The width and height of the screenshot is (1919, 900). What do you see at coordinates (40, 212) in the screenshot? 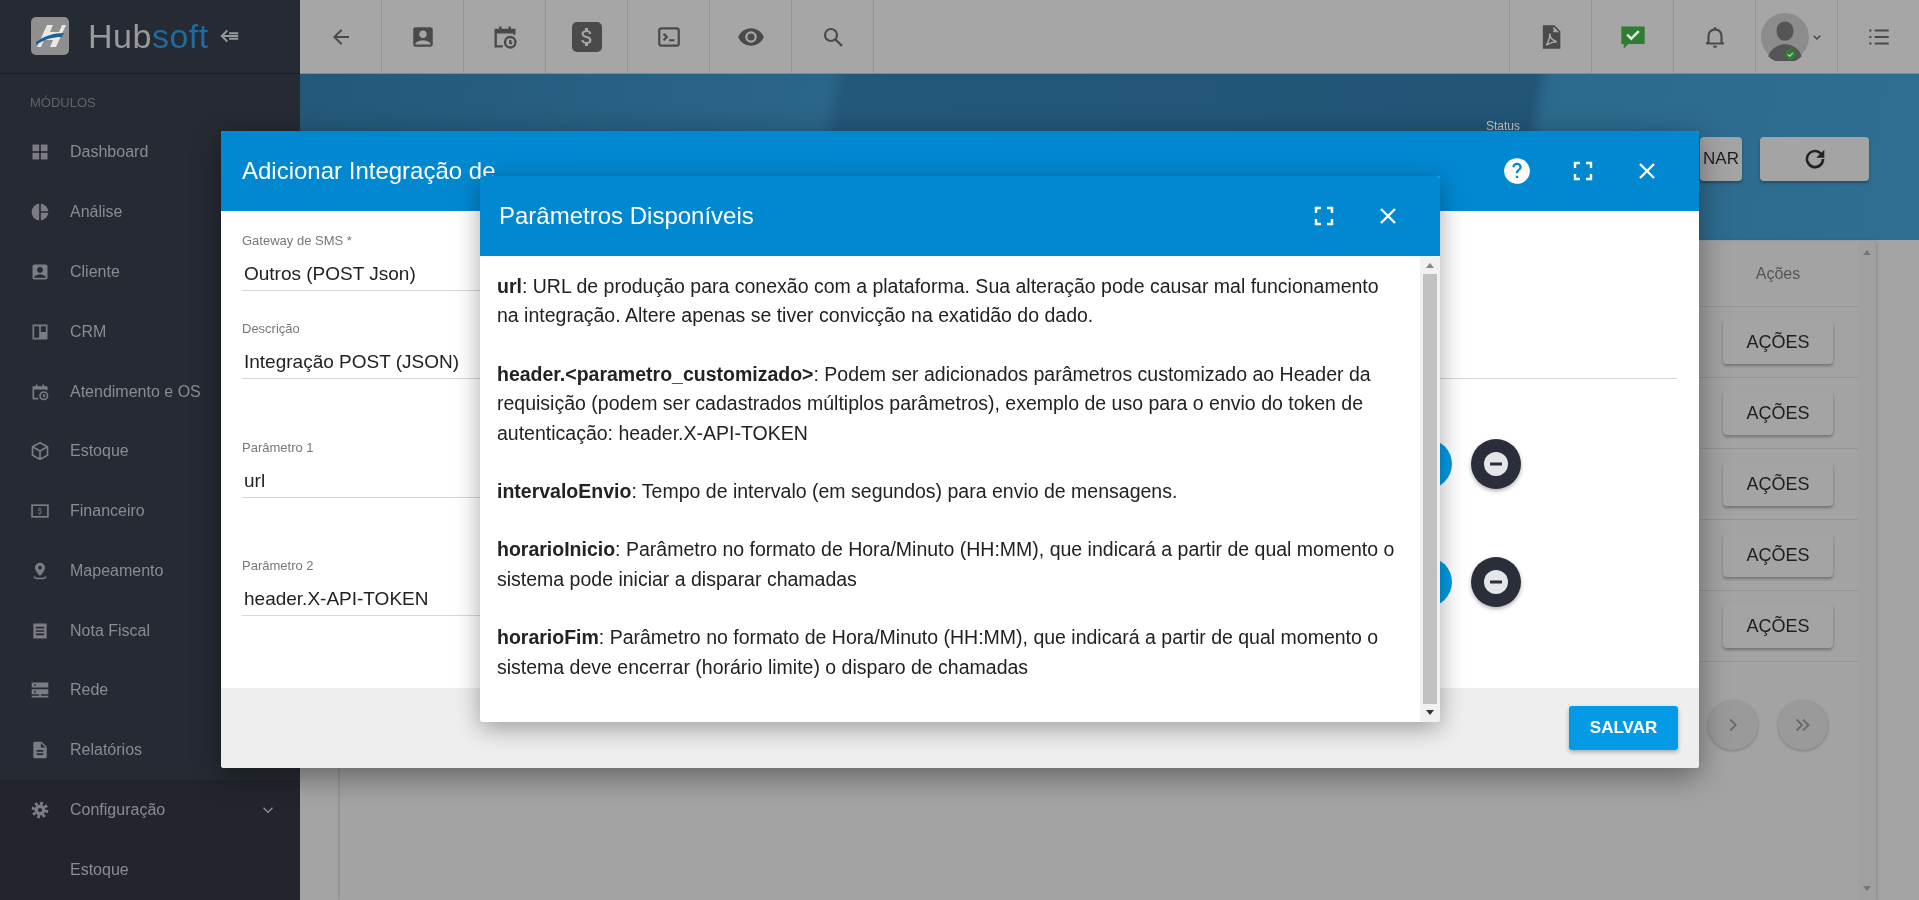
I see `pie-chart-icon` at bounding box center [40, 212].